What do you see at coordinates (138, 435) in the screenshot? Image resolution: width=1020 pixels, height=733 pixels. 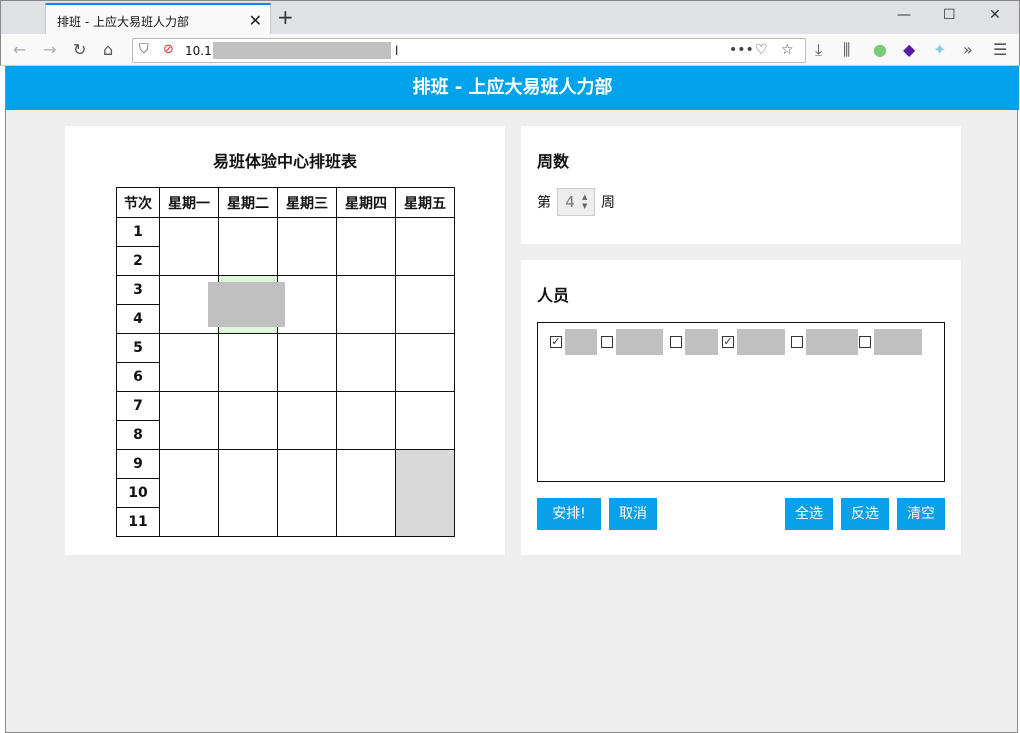 I see `lesson-number: 8` at bounding box center [138, 435].